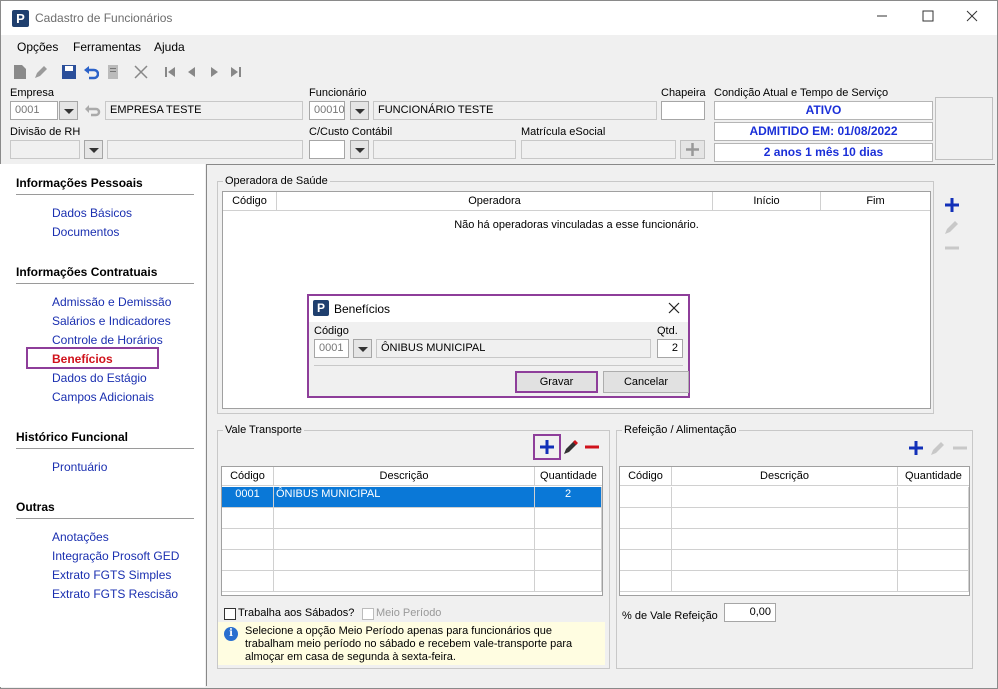  What do you see at coordinates (79, 467) in the screenshot?
I see `sidebar-item-prontuario: Prontuário` at bounding box center [79, 467].